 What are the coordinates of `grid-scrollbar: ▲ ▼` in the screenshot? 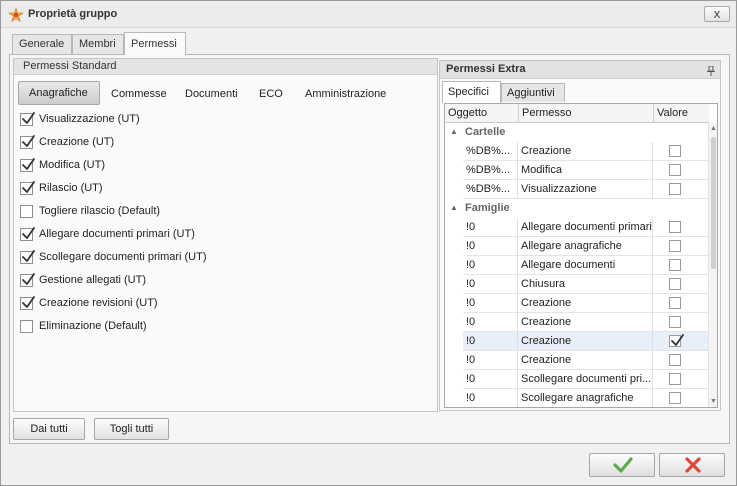 It's located at (712, 265).